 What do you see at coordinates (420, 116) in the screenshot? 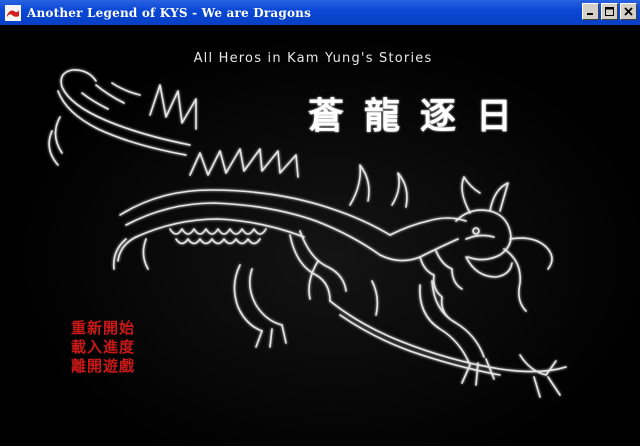
I see `game-logo-title: 蒼龍逐日` at bounding box center [420, 116].